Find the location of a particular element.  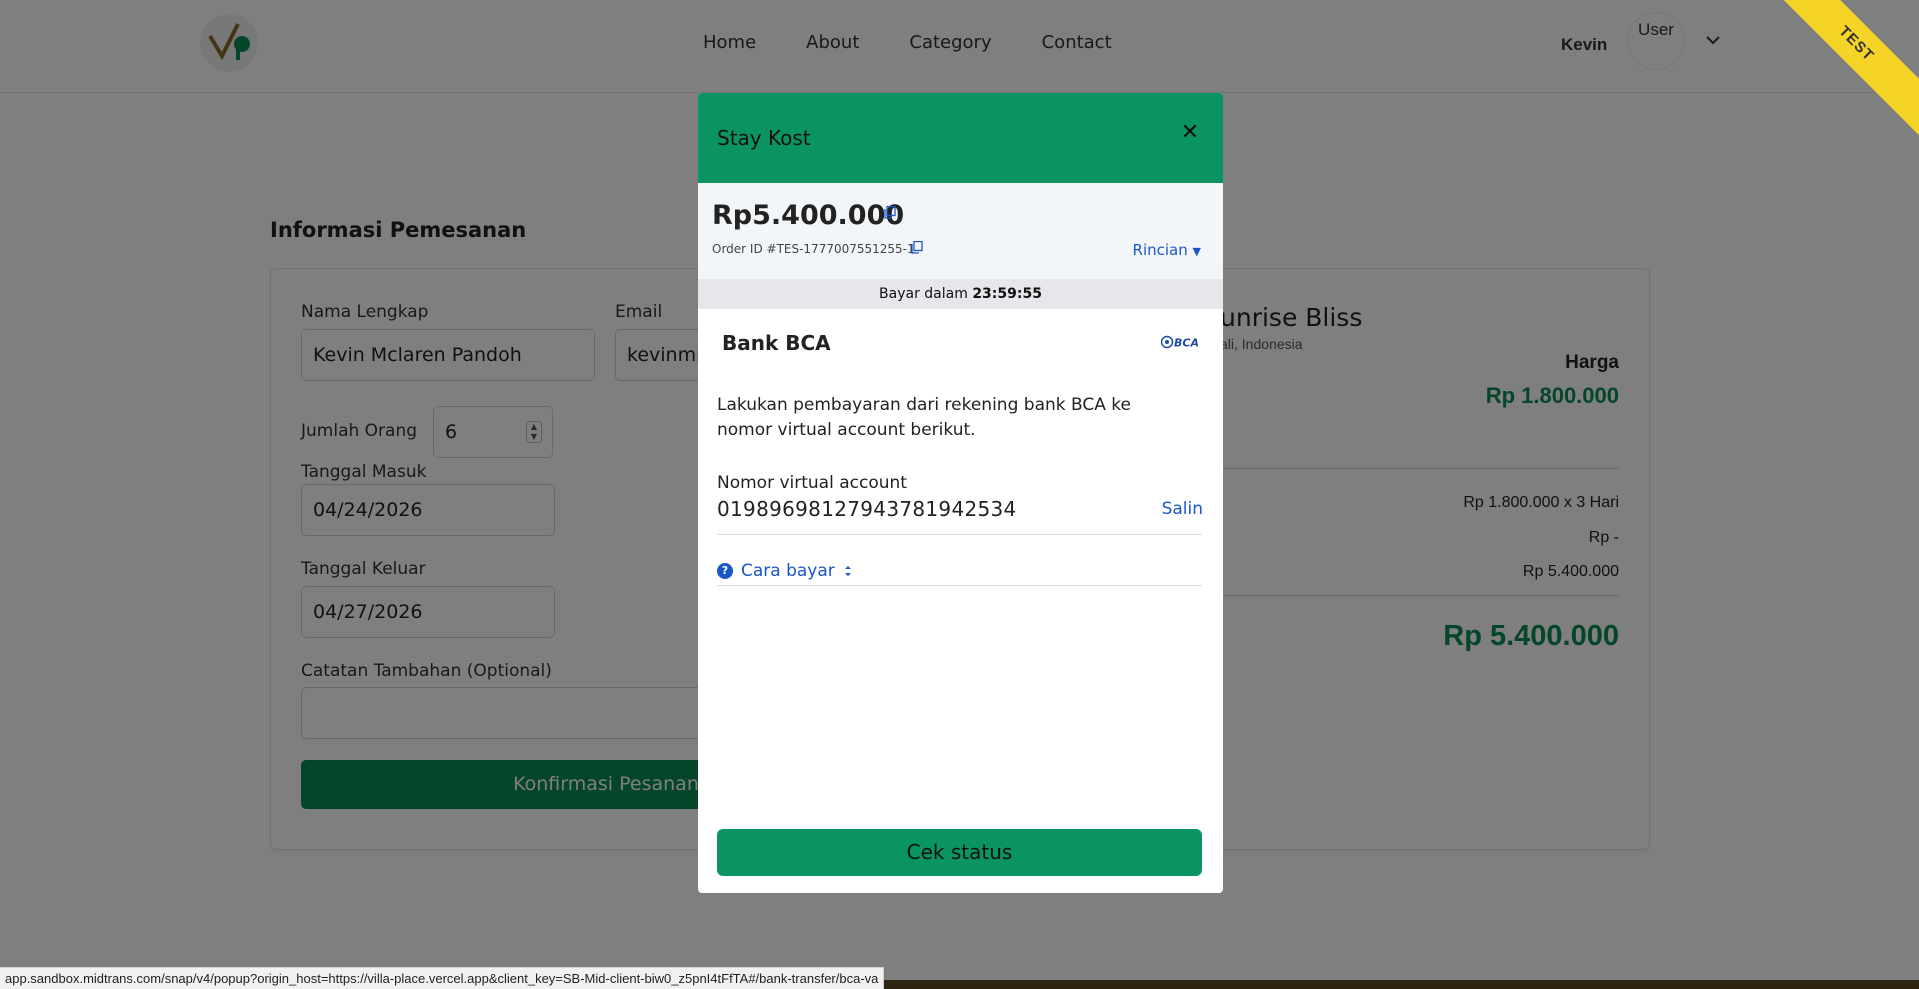

modal-header: Stay Kost ✕ is located at coordinates (960, 138).